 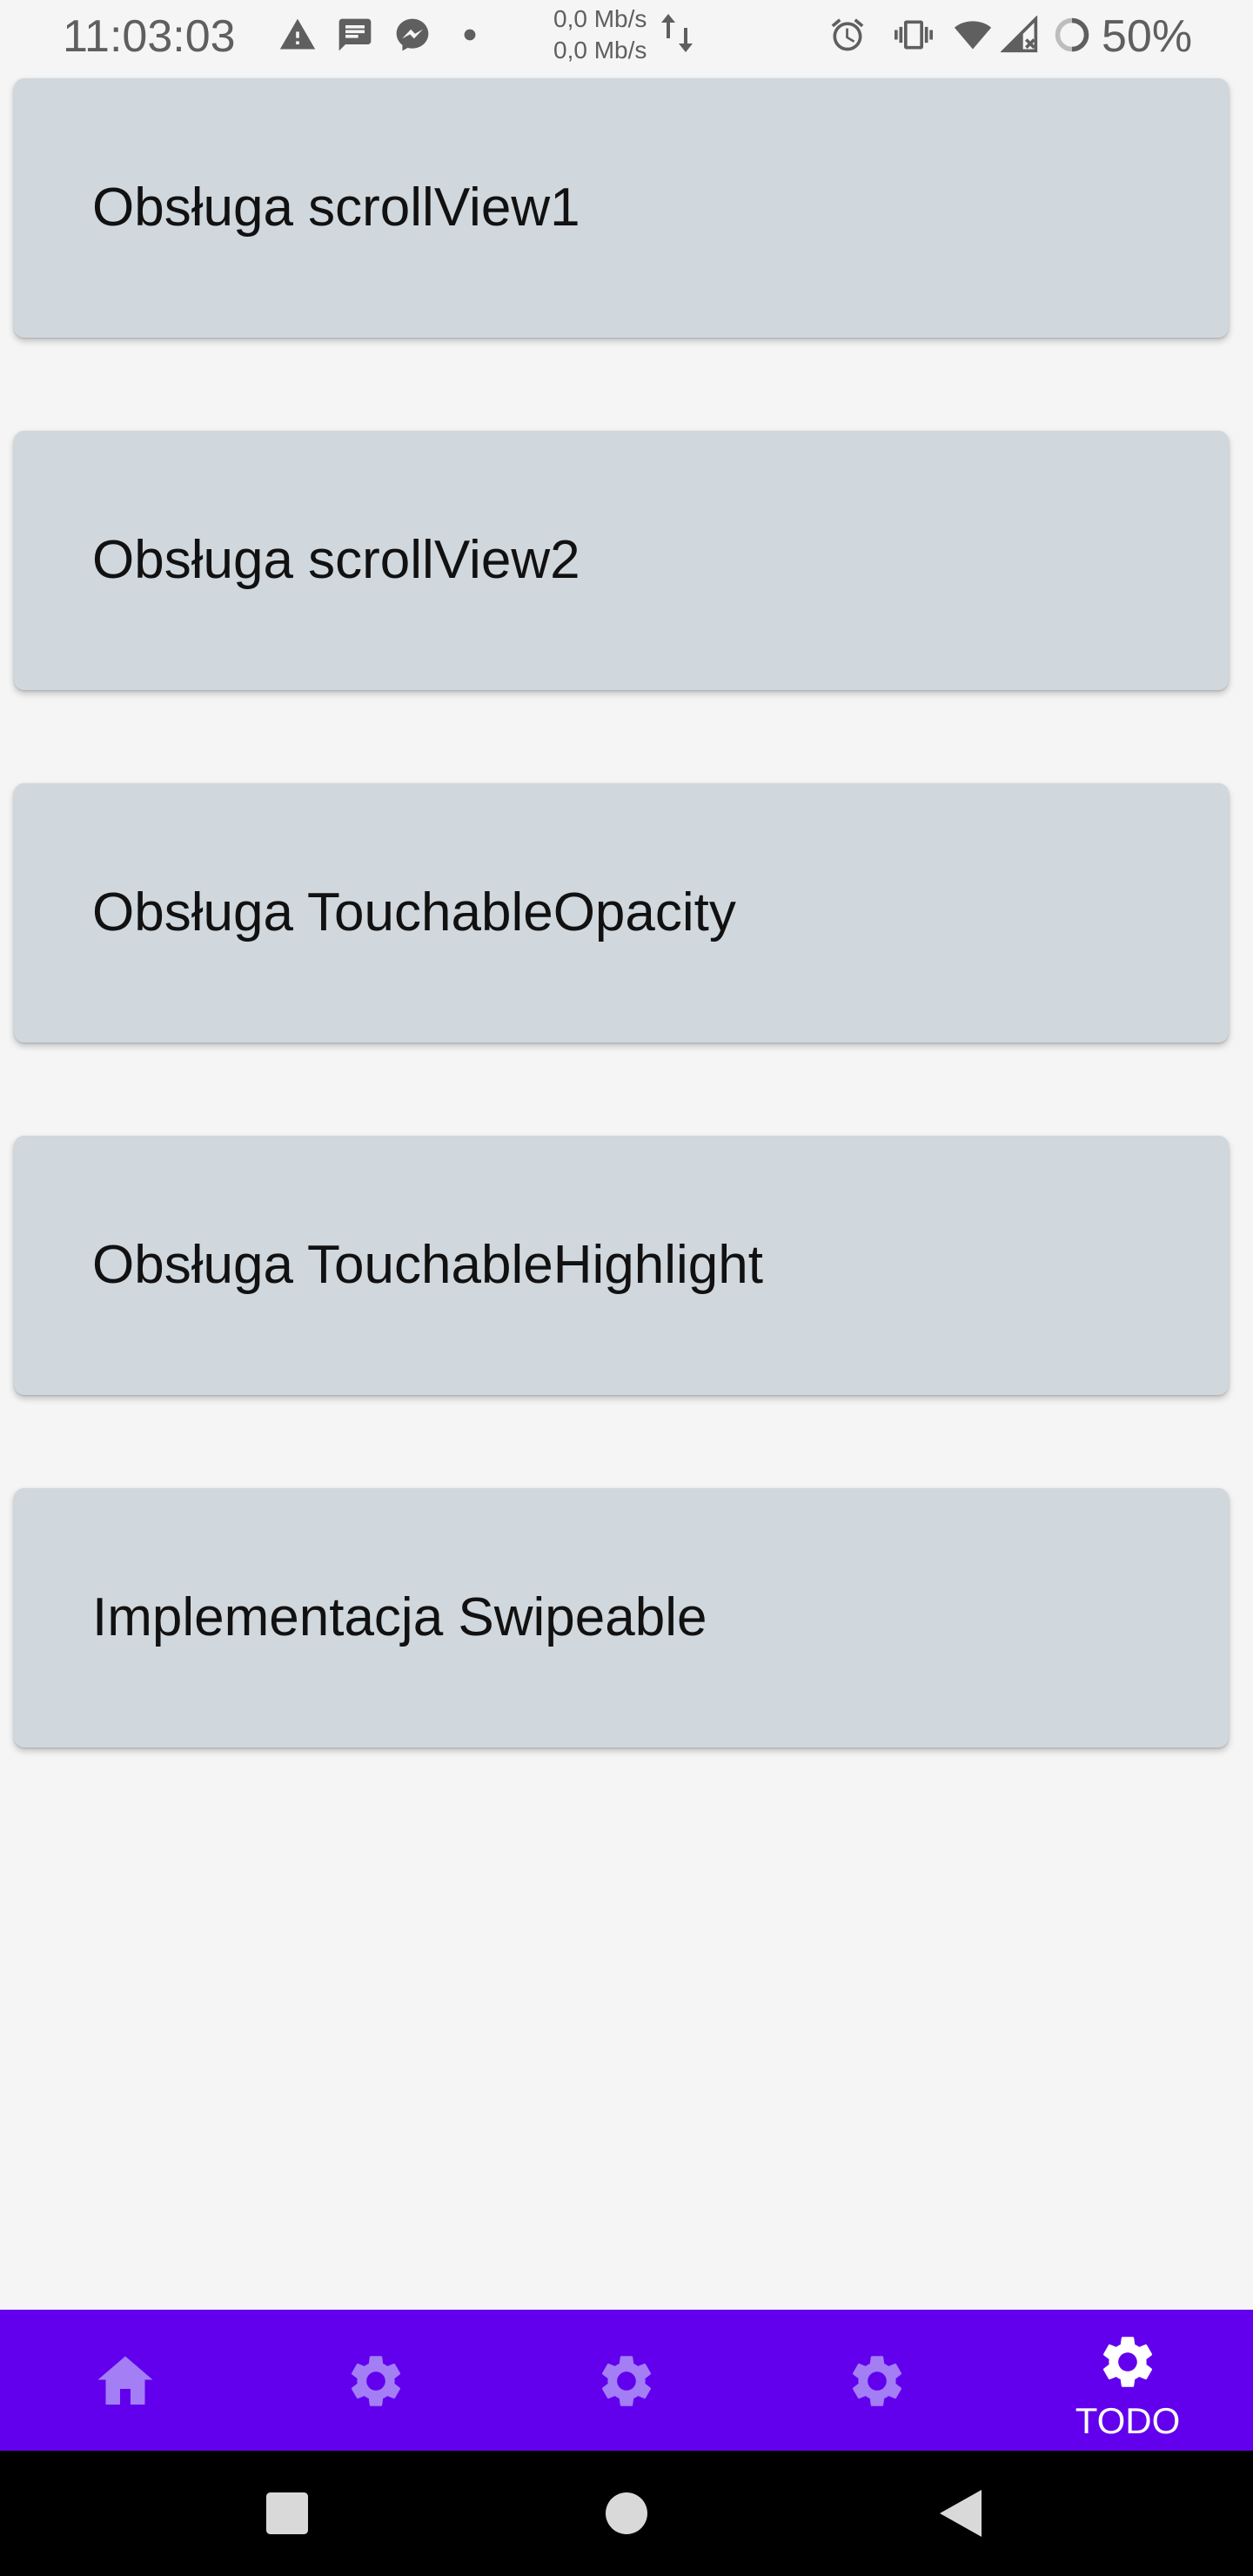 I want to click on tab-home, so click(x=125, y=2380).